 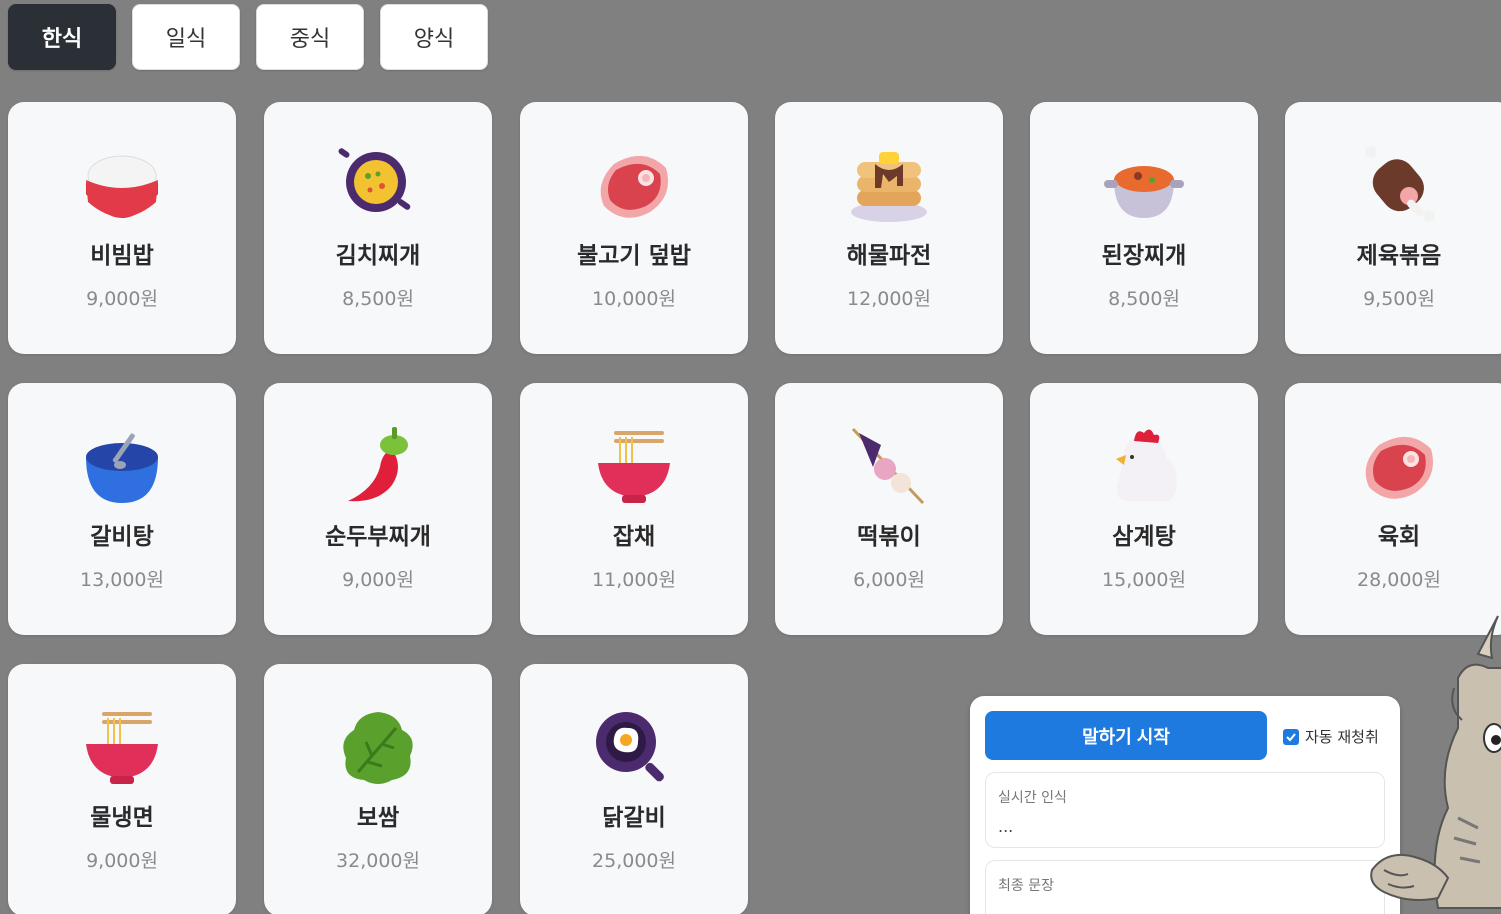 What do you see at coordinates (122, 228) in the screenshot?
I see `menu-card-bibimbap: 비빔밥 9,000원` at bounding box center [122, 228].